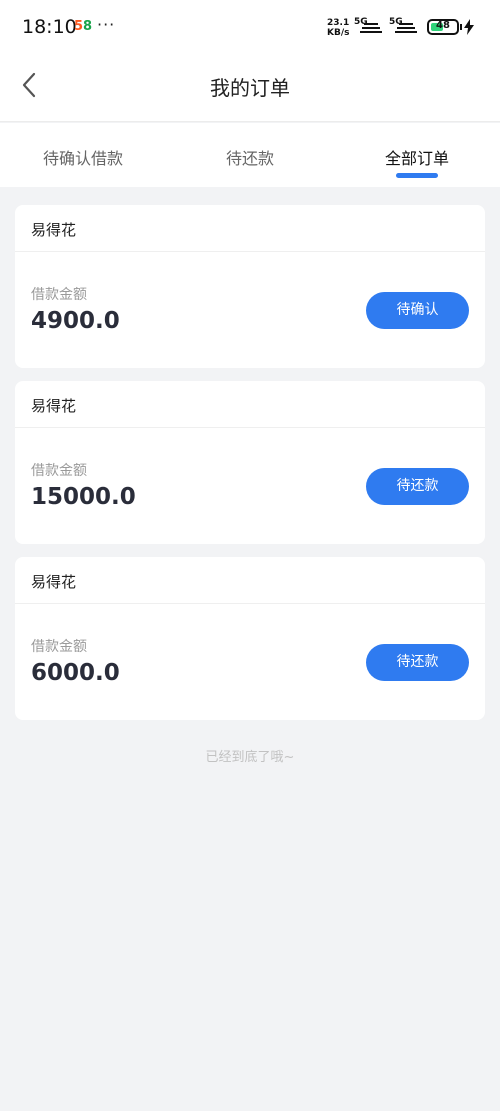 The width and height of the screenshot is (500, 1111). What do you see at coordinates (250, 638) in the screenshot?
I see `order-card: 易得花 借款金额 6000.0 待还款` at bounding box center [250, 638].